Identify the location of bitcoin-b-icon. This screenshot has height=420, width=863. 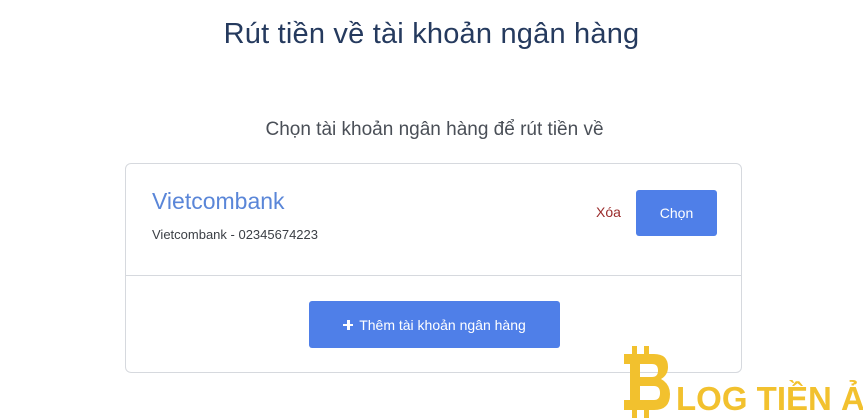
(647, 382).